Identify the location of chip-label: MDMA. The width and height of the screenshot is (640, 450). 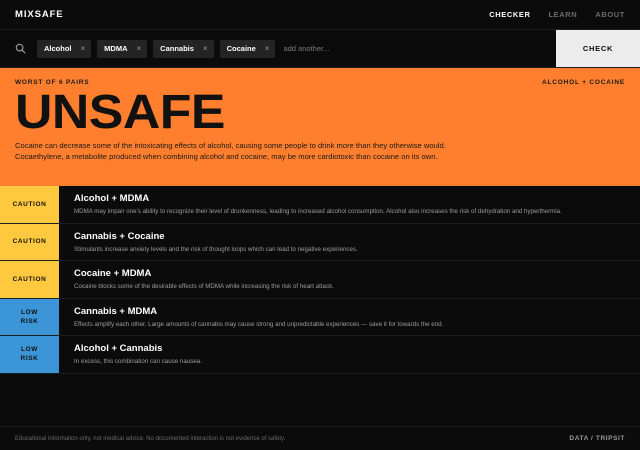
(116, 48).